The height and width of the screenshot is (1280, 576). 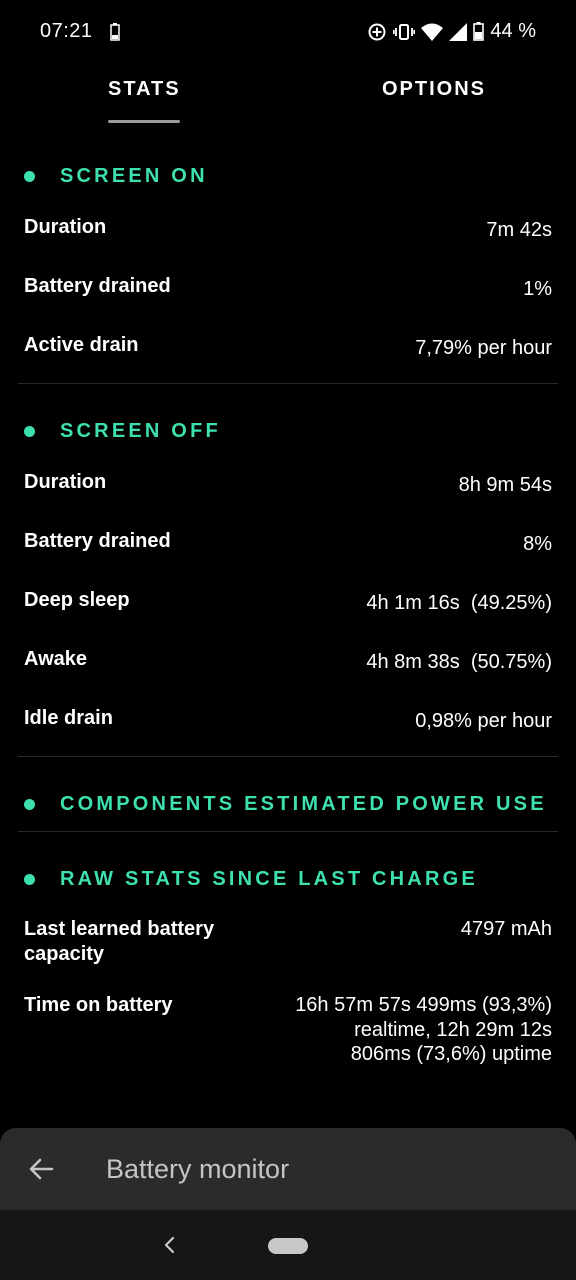 I want to click on system-nav-bar, so click(x=288, y=1245).